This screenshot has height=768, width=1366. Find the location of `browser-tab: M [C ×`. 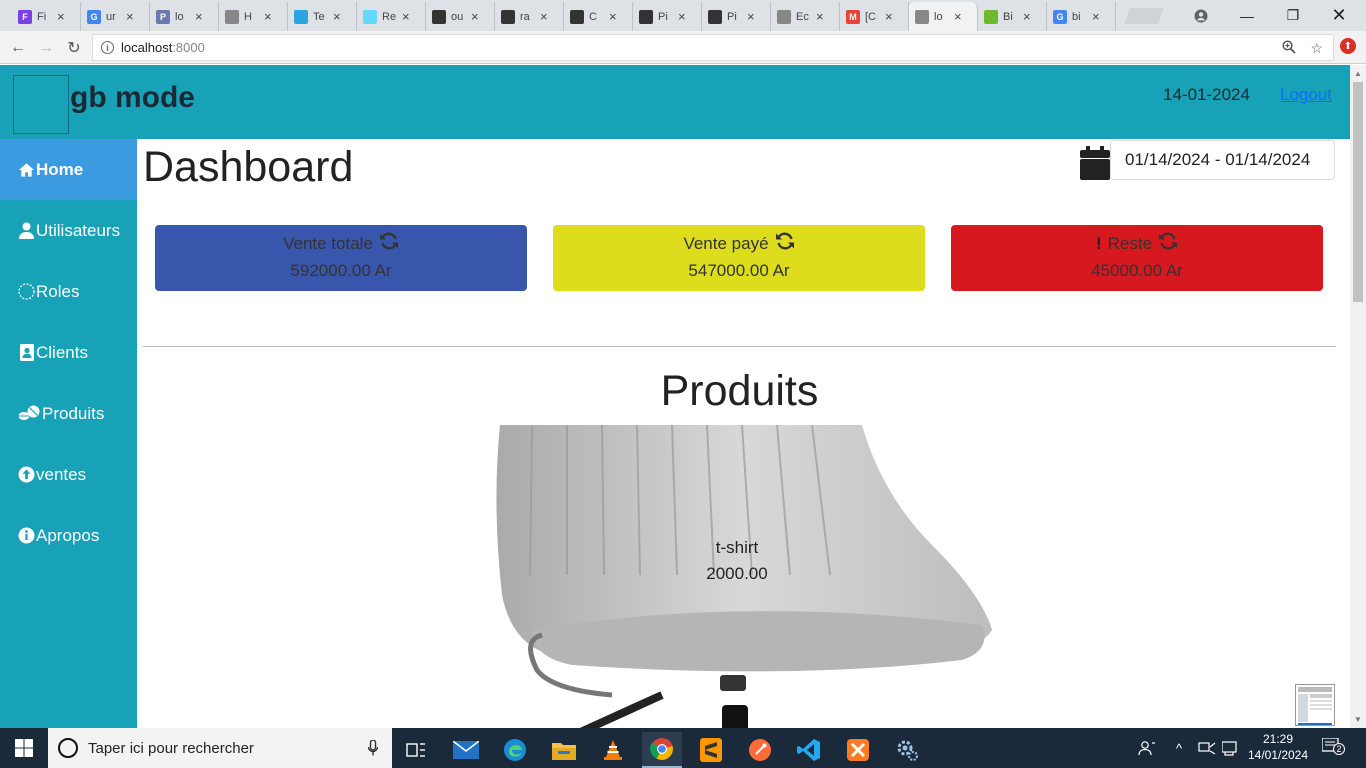

browser-tab: M [C × is located at coordinates (874, 16).